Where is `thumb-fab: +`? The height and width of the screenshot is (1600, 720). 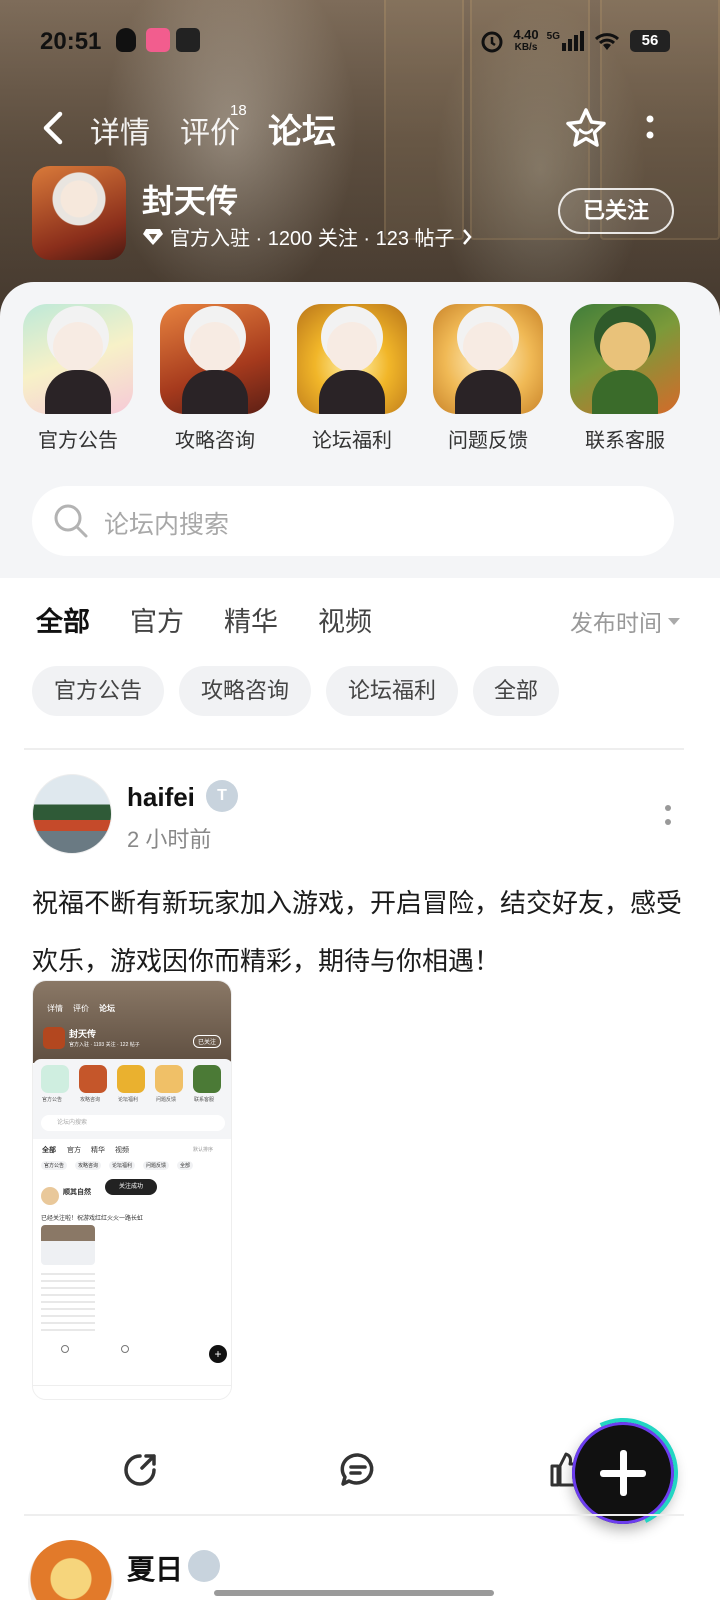 thumb-fab: + is located at coordinates (218, 1354).